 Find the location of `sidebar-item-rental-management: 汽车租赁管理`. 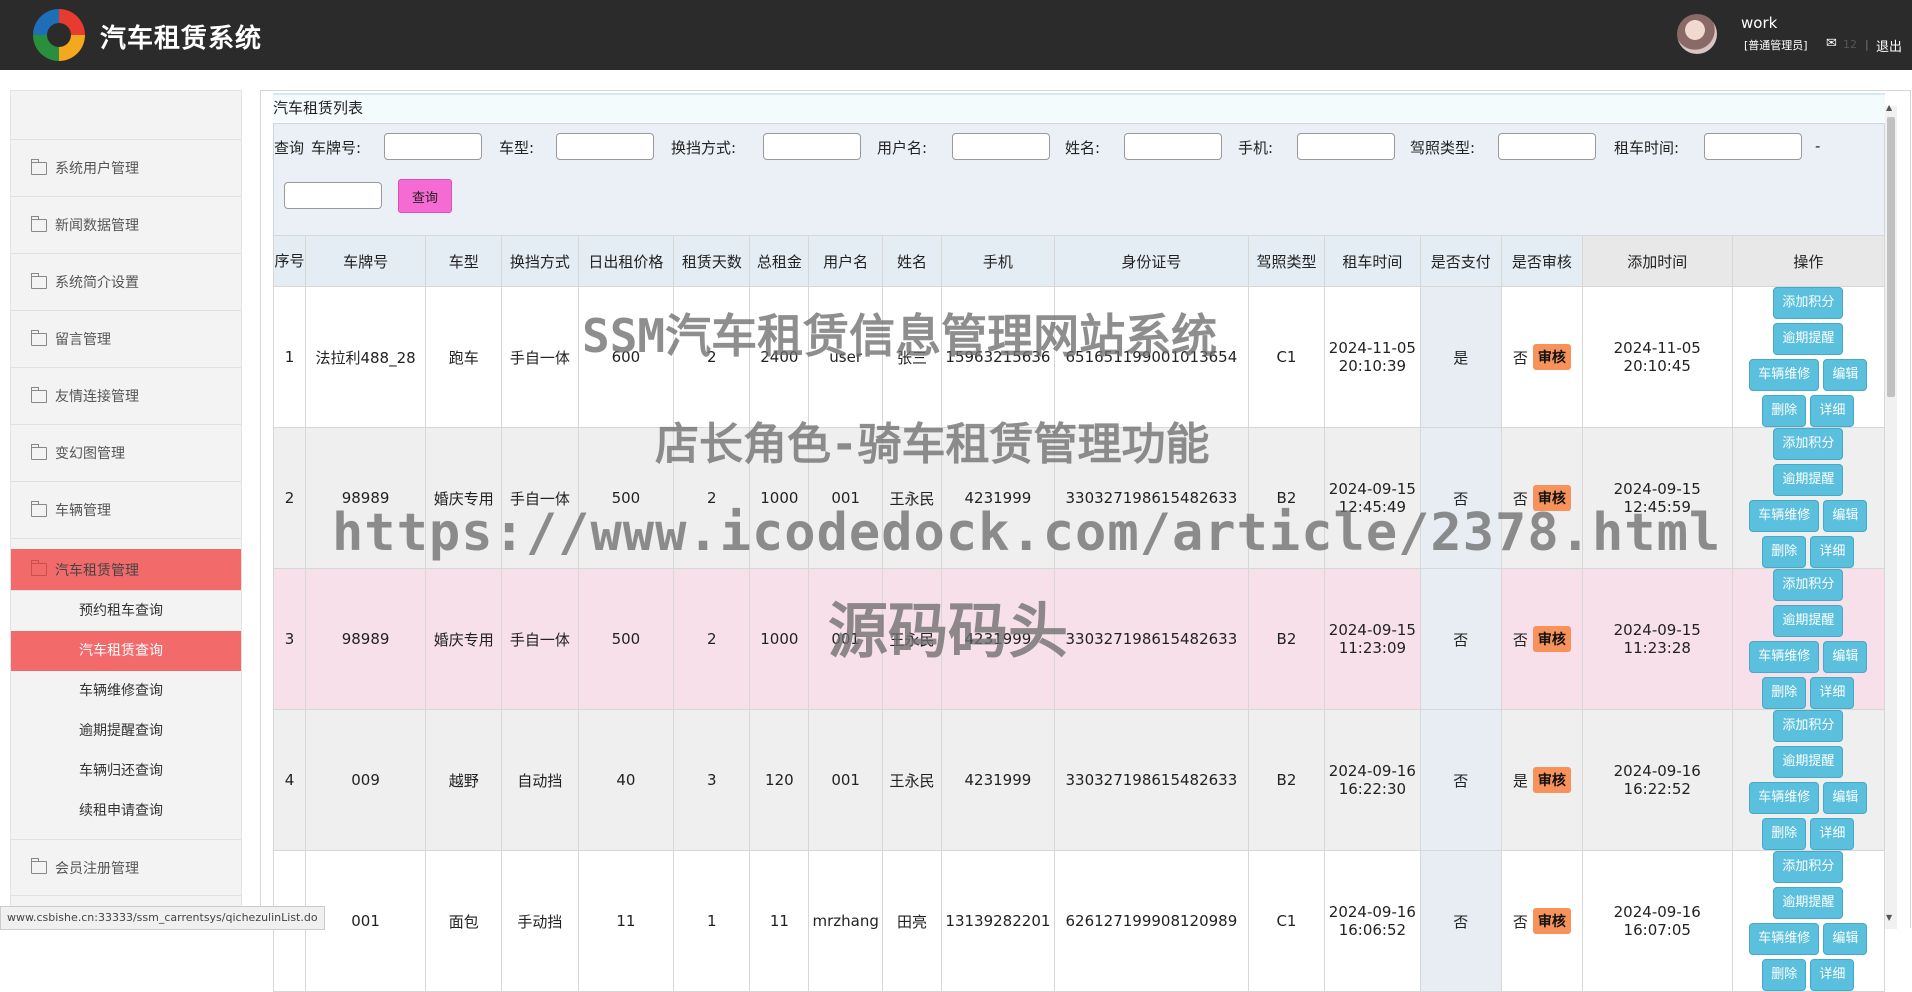

sidebar-item-rental-management: 汽车租赁管理 is located at coordinates (126, 570).